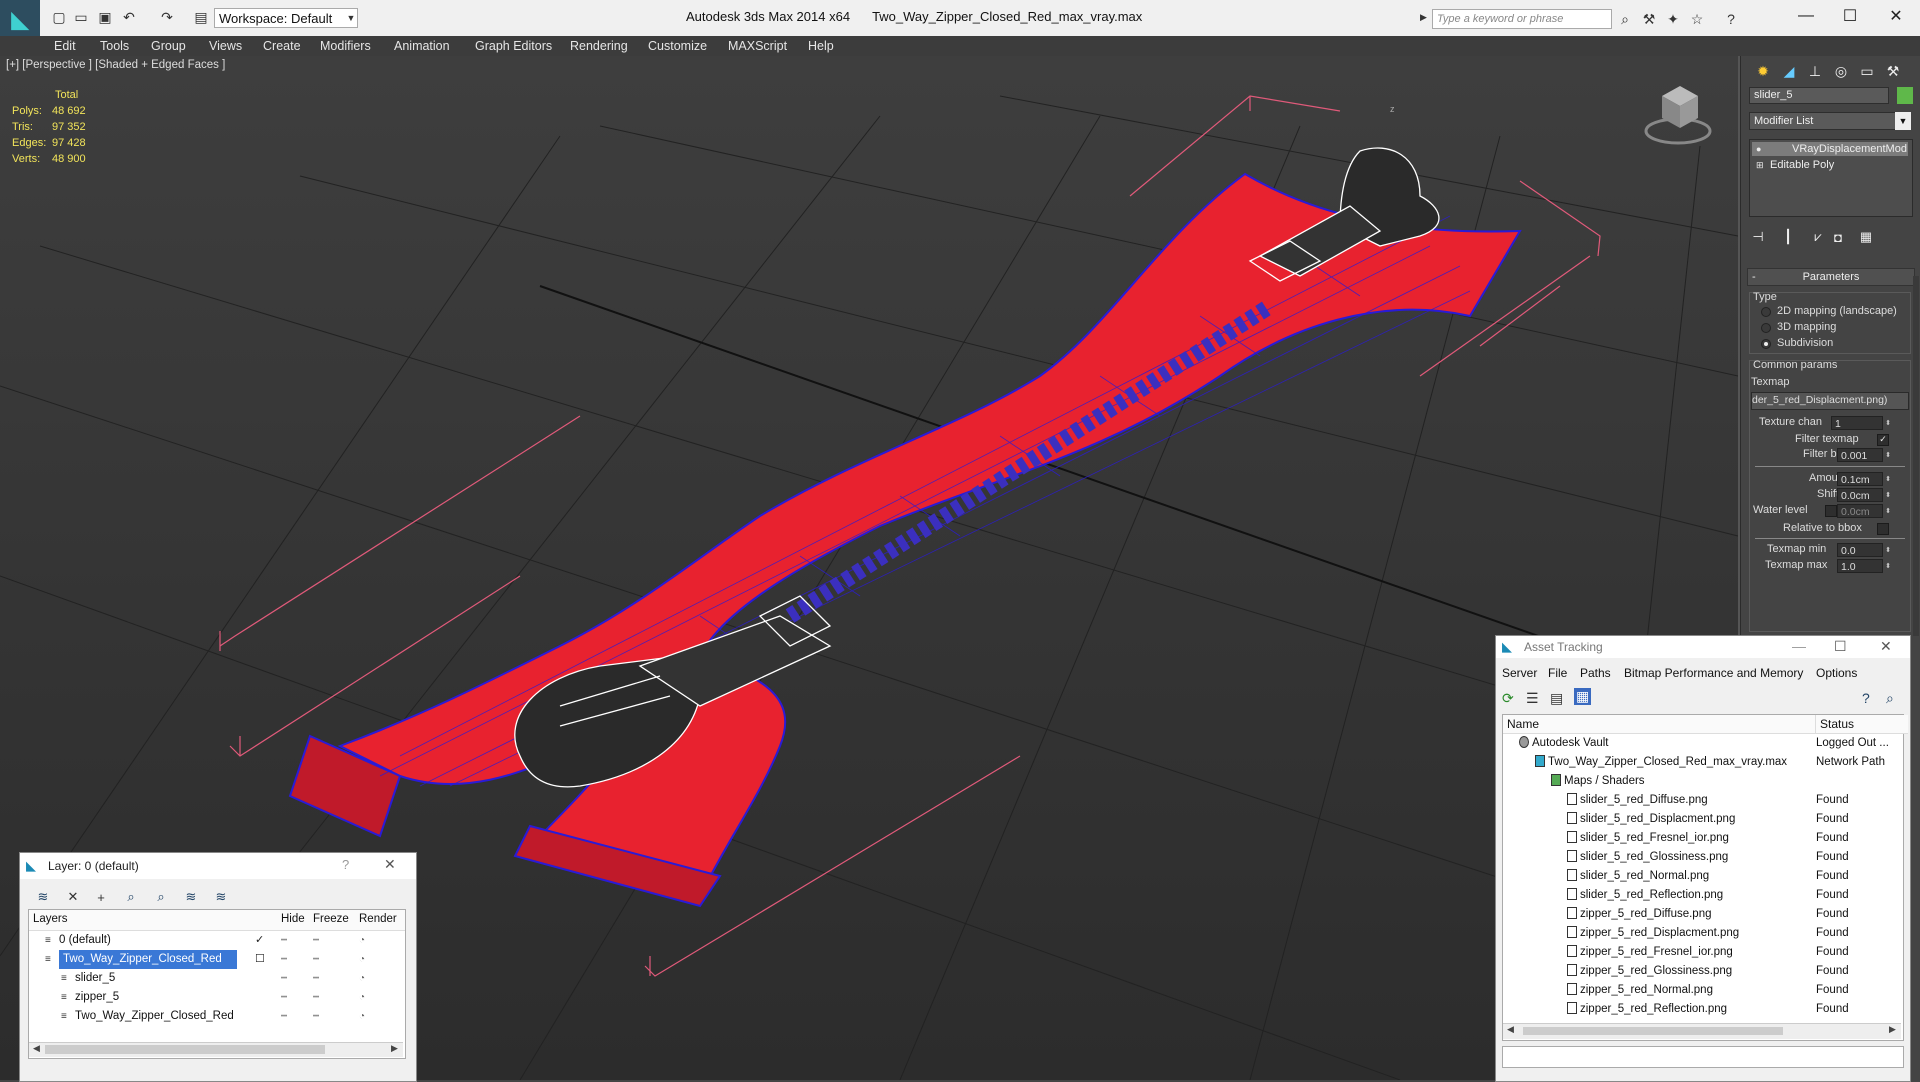 This screenshot has width=1920, height=1082. I want to click on redo-icon: ↷, so click(167, 17).